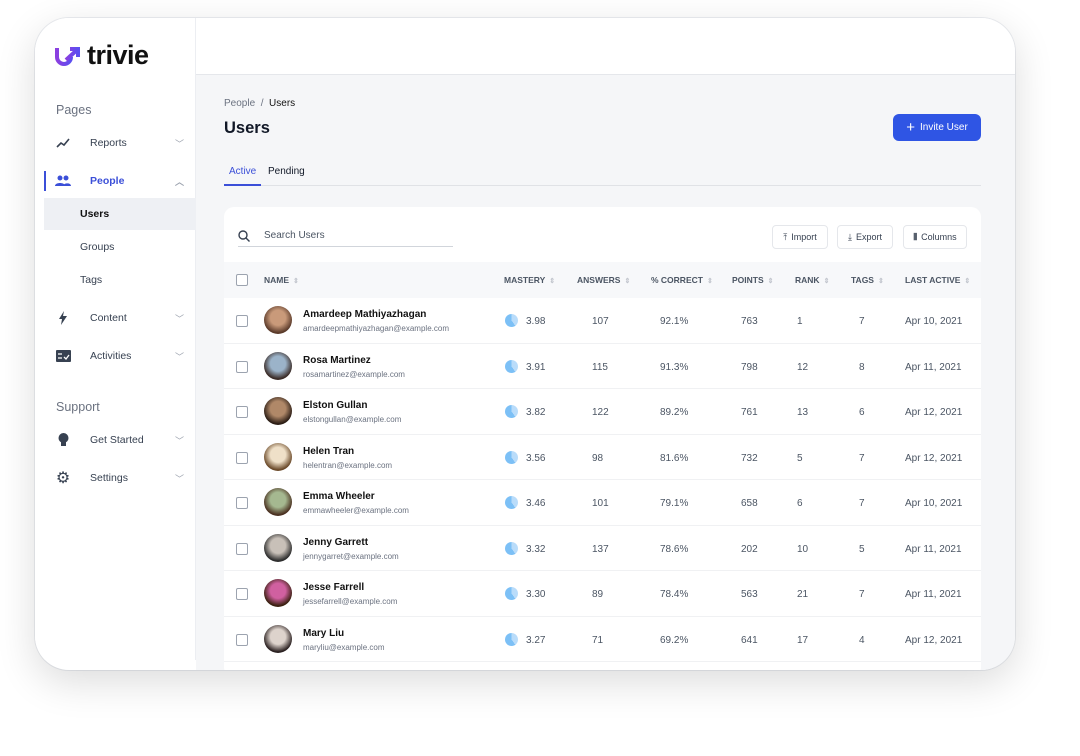 Image resolution: width=1080 pixels, height=756 pixels. Describe the element at coordinates (286, 175) in the screenshot. I see `tab-pending: Pending` at that location.